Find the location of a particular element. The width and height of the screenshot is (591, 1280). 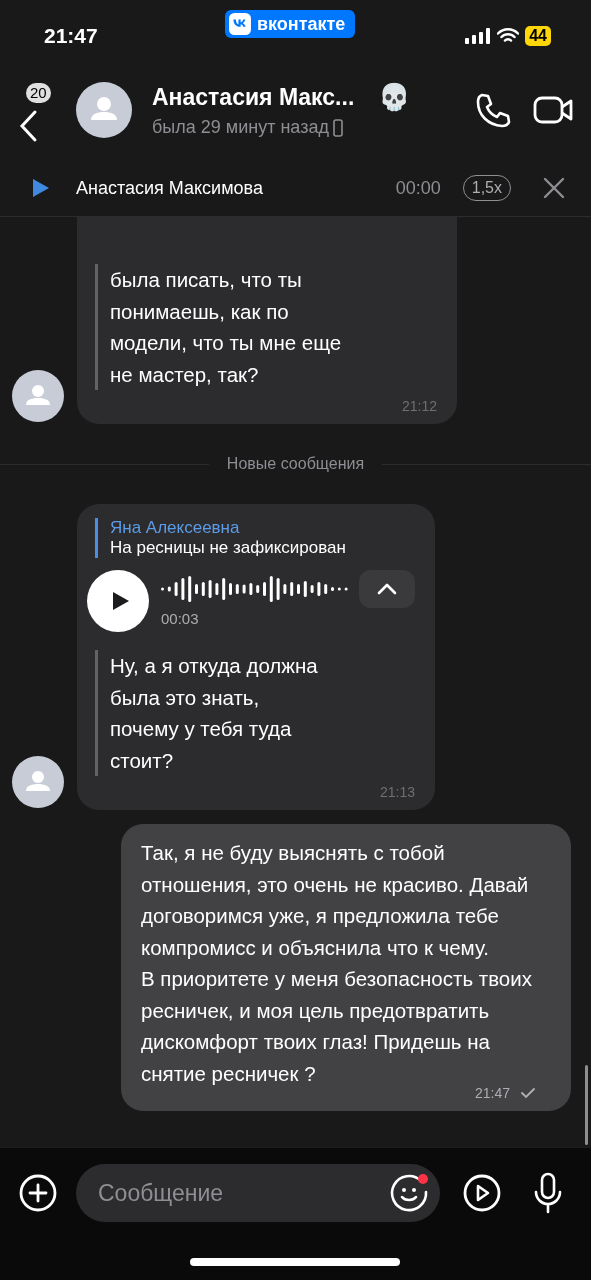

status-time: 21:47 is located at coordinates (71, 36).